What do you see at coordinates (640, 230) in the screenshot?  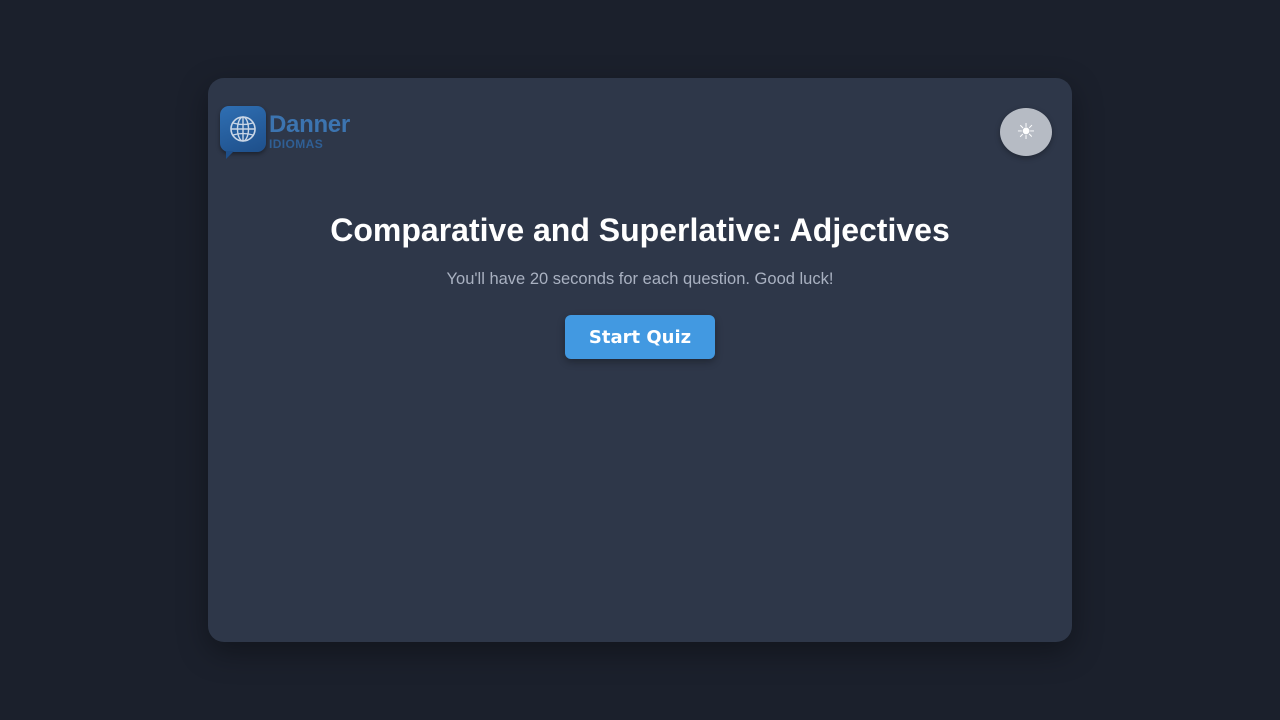 I see `quiz-title: Comparative and Superlative: Adjectives` at bounding box center [640, 230].